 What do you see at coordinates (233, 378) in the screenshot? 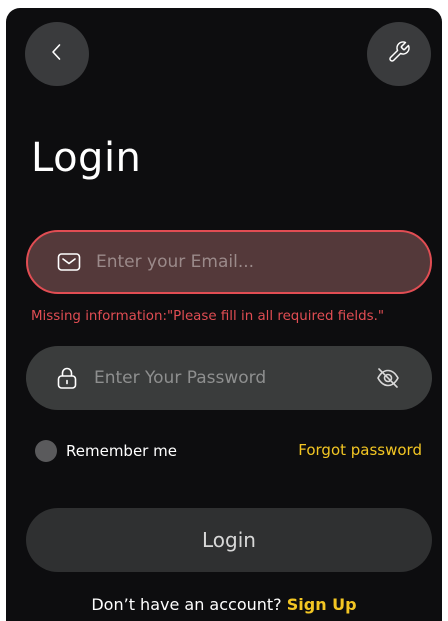
I see `password-input` at bounding box center [233, 378].